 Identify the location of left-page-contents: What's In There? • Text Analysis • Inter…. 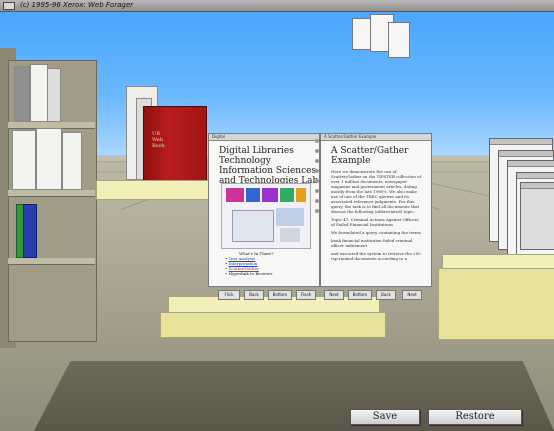
(249, 263).